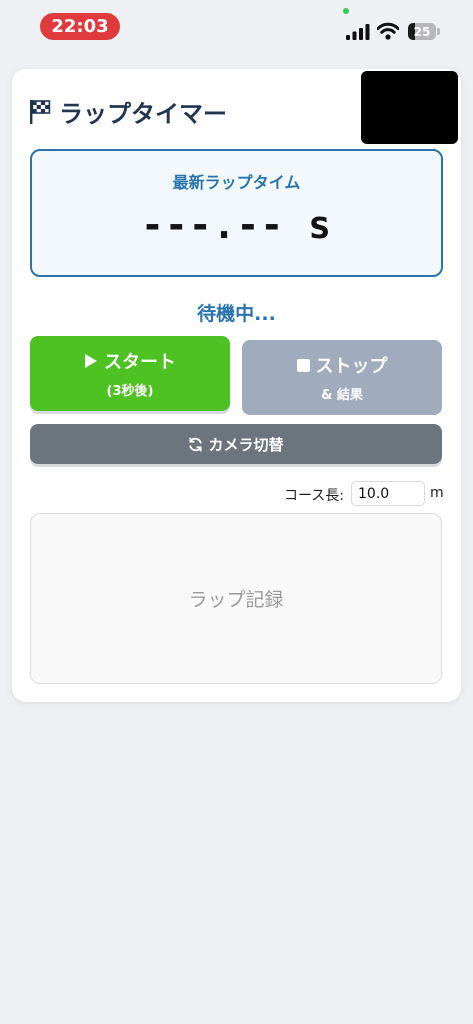 This screenshot has width=473, height=1024. I want to click on refresh-icon, so click(196, 444).